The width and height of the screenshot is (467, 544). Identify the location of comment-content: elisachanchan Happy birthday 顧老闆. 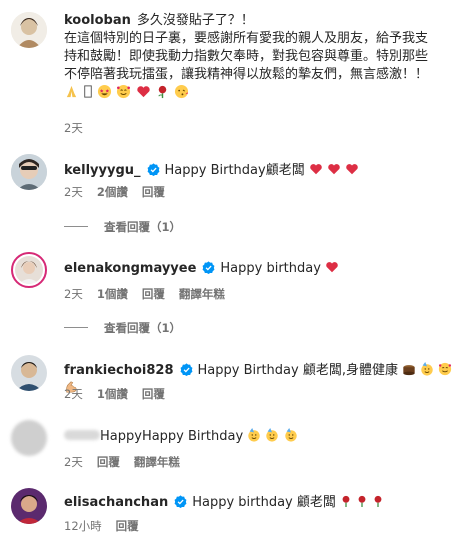
(261, 503).